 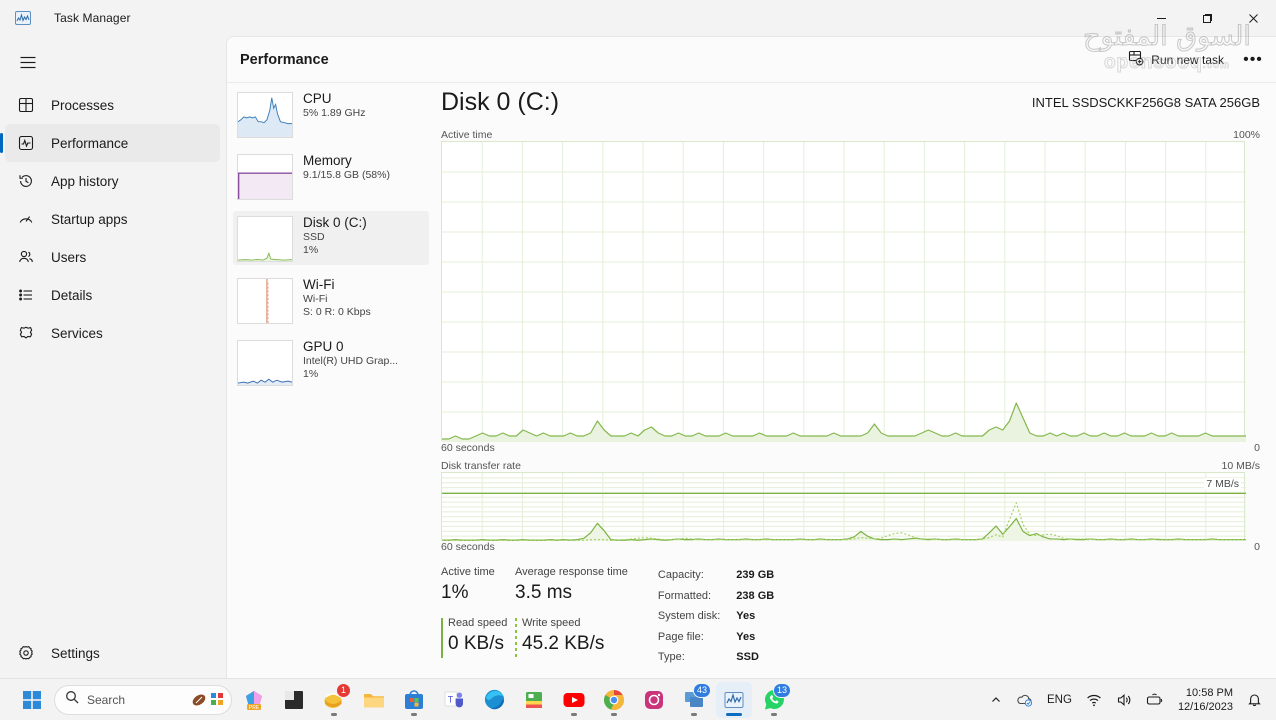 I want to click on active-time-xlabel: 60 seconds, so click(x=468, y=448).